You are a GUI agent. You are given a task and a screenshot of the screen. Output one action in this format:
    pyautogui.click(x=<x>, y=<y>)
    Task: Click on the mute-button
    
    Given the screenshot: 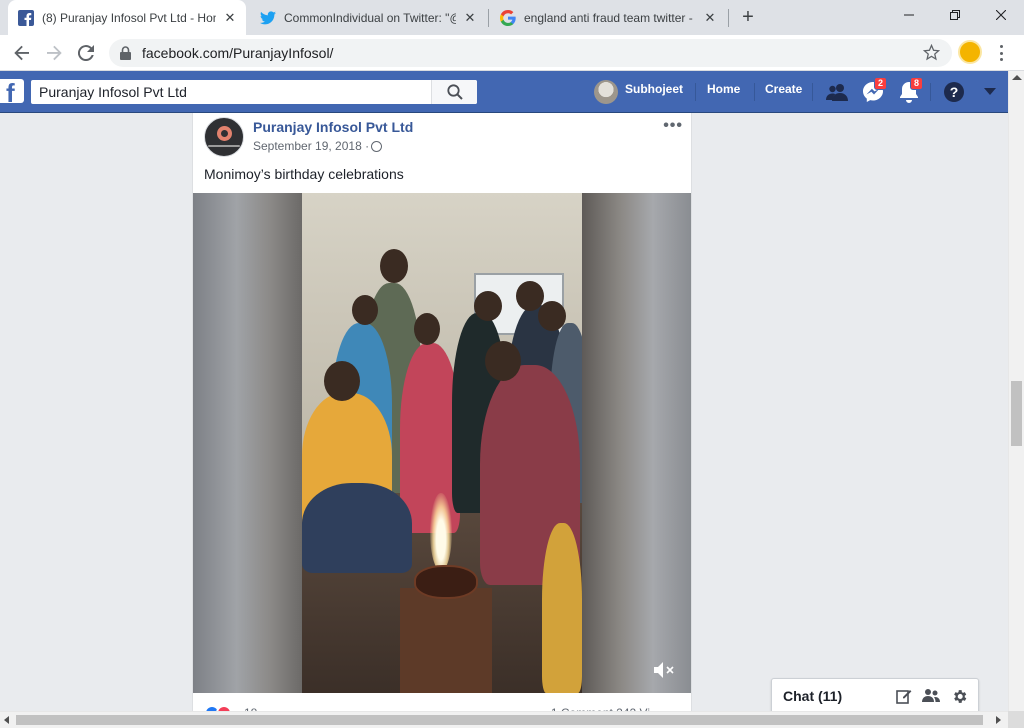 What is the action you would take?
    pyautogui.click(x=665, y=670)
    